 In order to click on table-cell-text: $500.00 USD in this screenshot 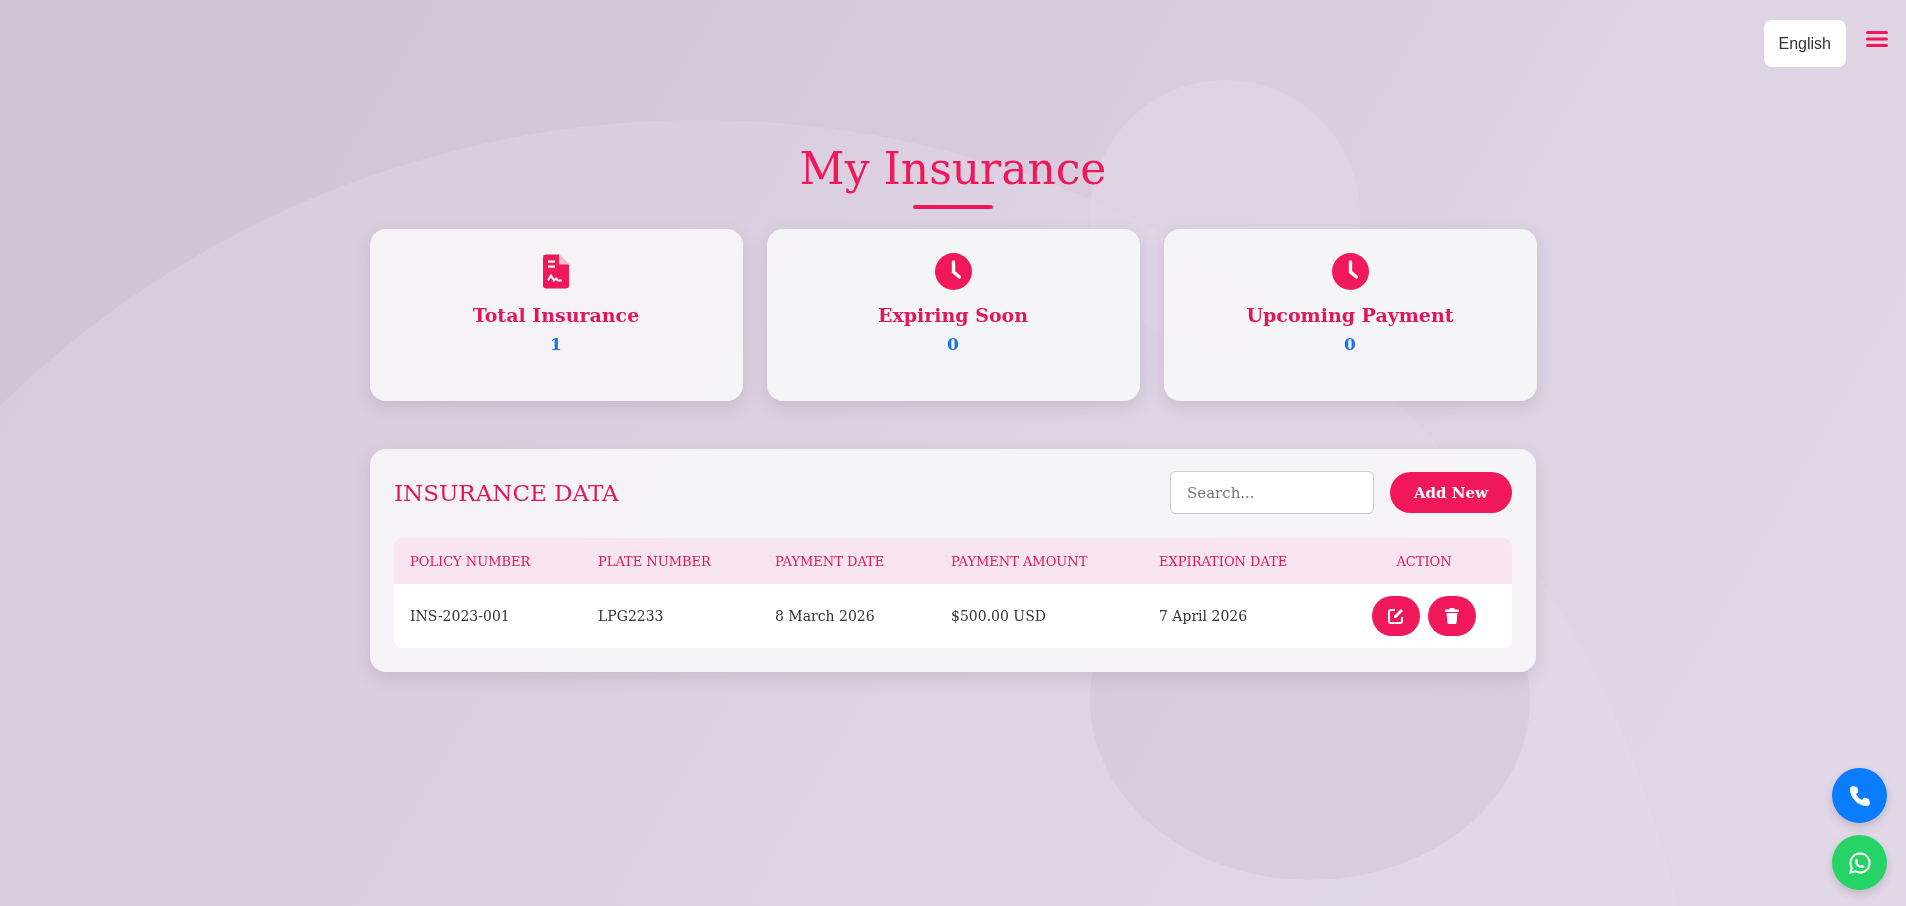, I will do `click(998, 616)`.